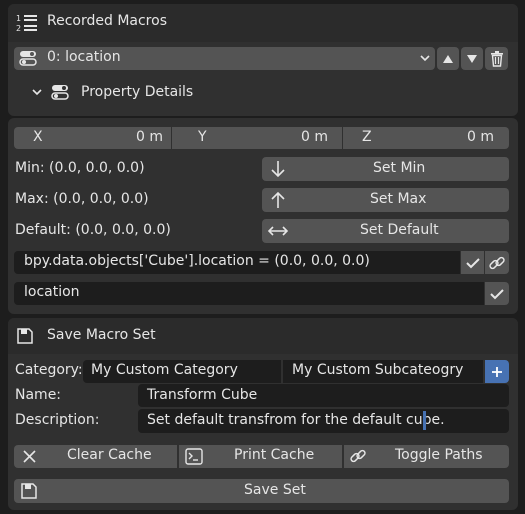  What do you see at coordinates (367, 137) in the screenshot?
I see `vector-z-label: Z` at bounding box center [367, 137].